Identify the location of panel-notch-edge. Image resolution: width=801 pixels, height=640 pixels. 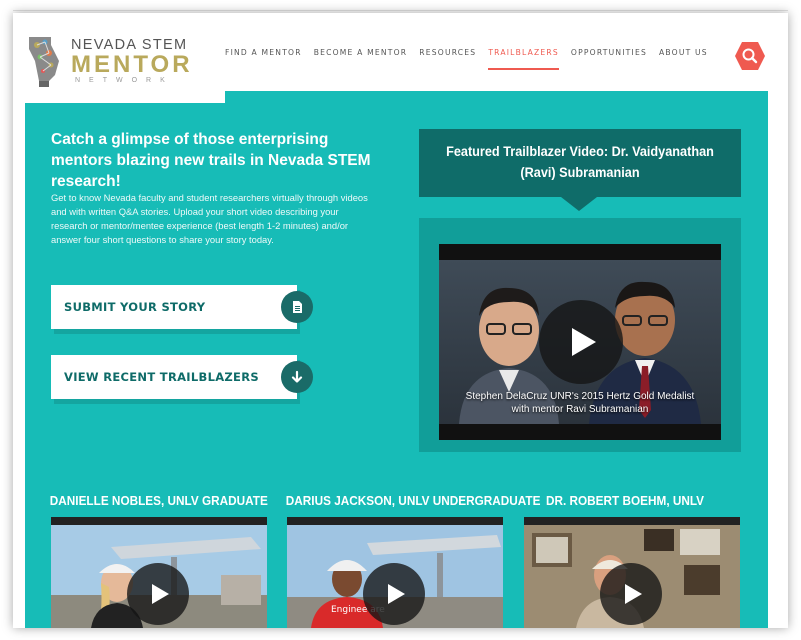
(210, 97).